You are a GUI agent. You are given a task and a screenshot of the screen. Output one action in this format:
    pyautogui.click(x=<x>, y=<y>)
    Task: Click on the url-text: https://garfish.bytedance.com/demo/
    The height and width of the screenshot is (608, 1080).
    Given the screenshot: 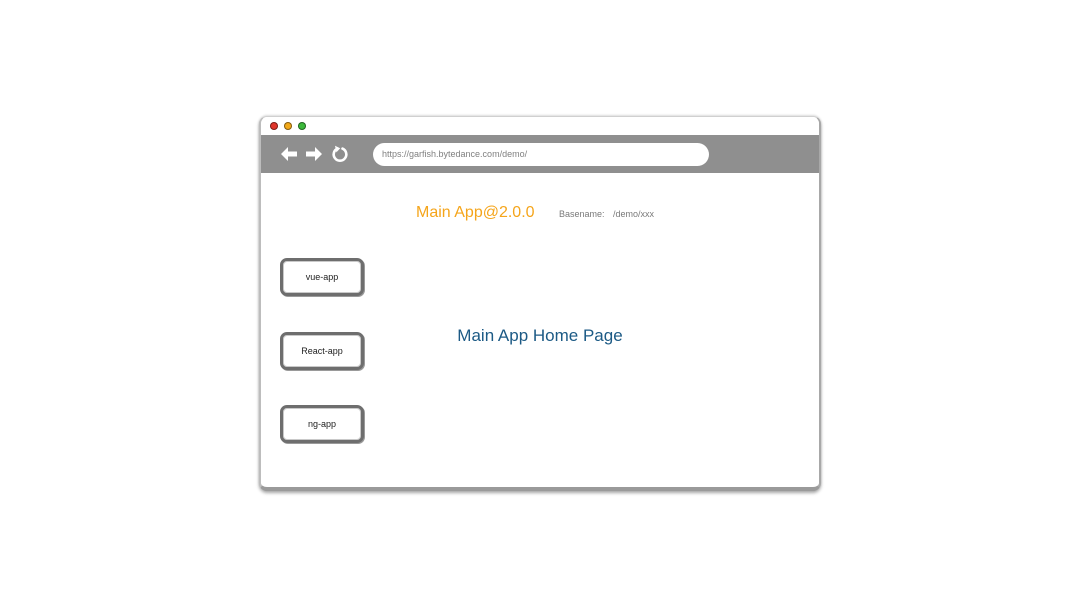 What is the action you would take?
    pyautogui.click(x=455, y=154)
    